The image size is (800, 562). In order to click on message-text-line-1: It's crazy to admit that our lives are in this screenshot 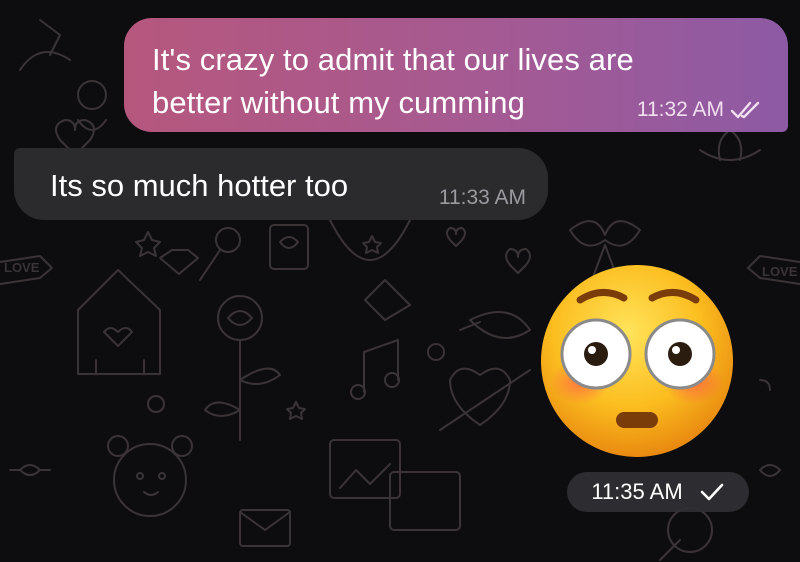, I will do `click(393, 59)`.